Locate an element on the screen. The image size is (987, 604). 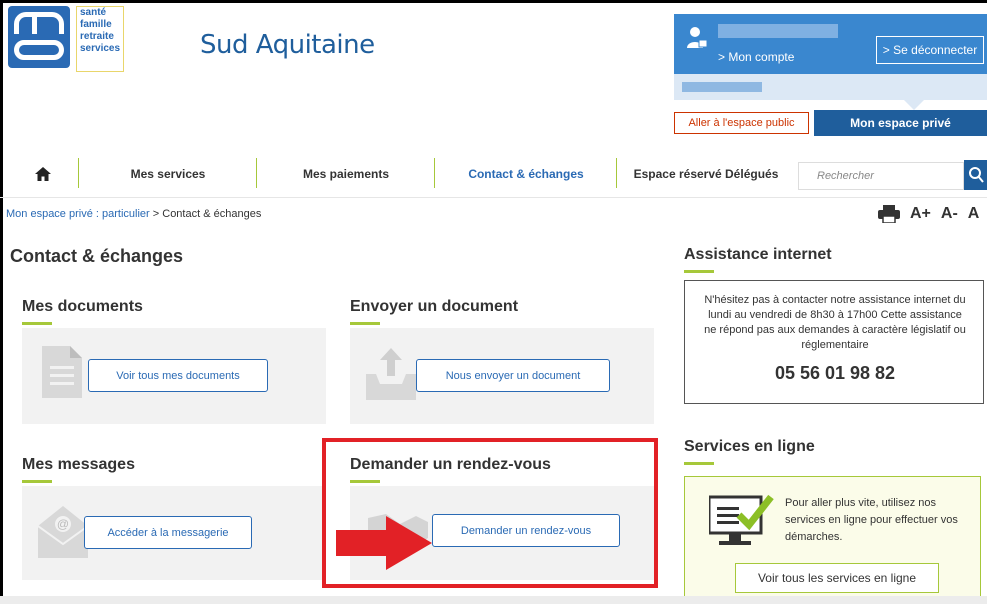
highlight-box is located at coordinates (490, 513).